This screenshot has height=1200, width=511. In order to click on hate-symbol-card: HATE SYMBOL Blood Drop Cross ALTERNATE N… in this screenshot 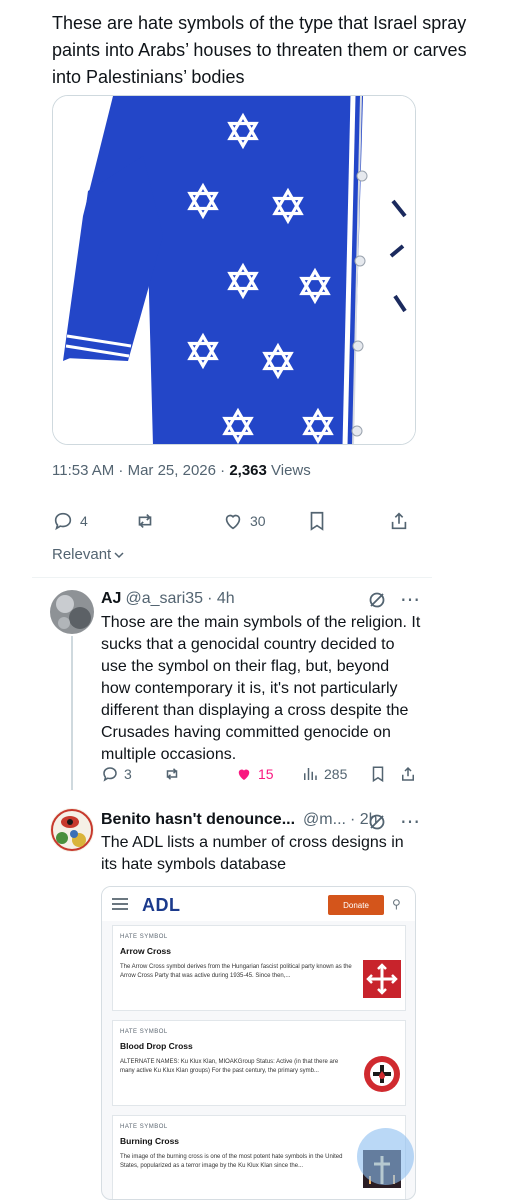, I will do `click(259, 1063)`.